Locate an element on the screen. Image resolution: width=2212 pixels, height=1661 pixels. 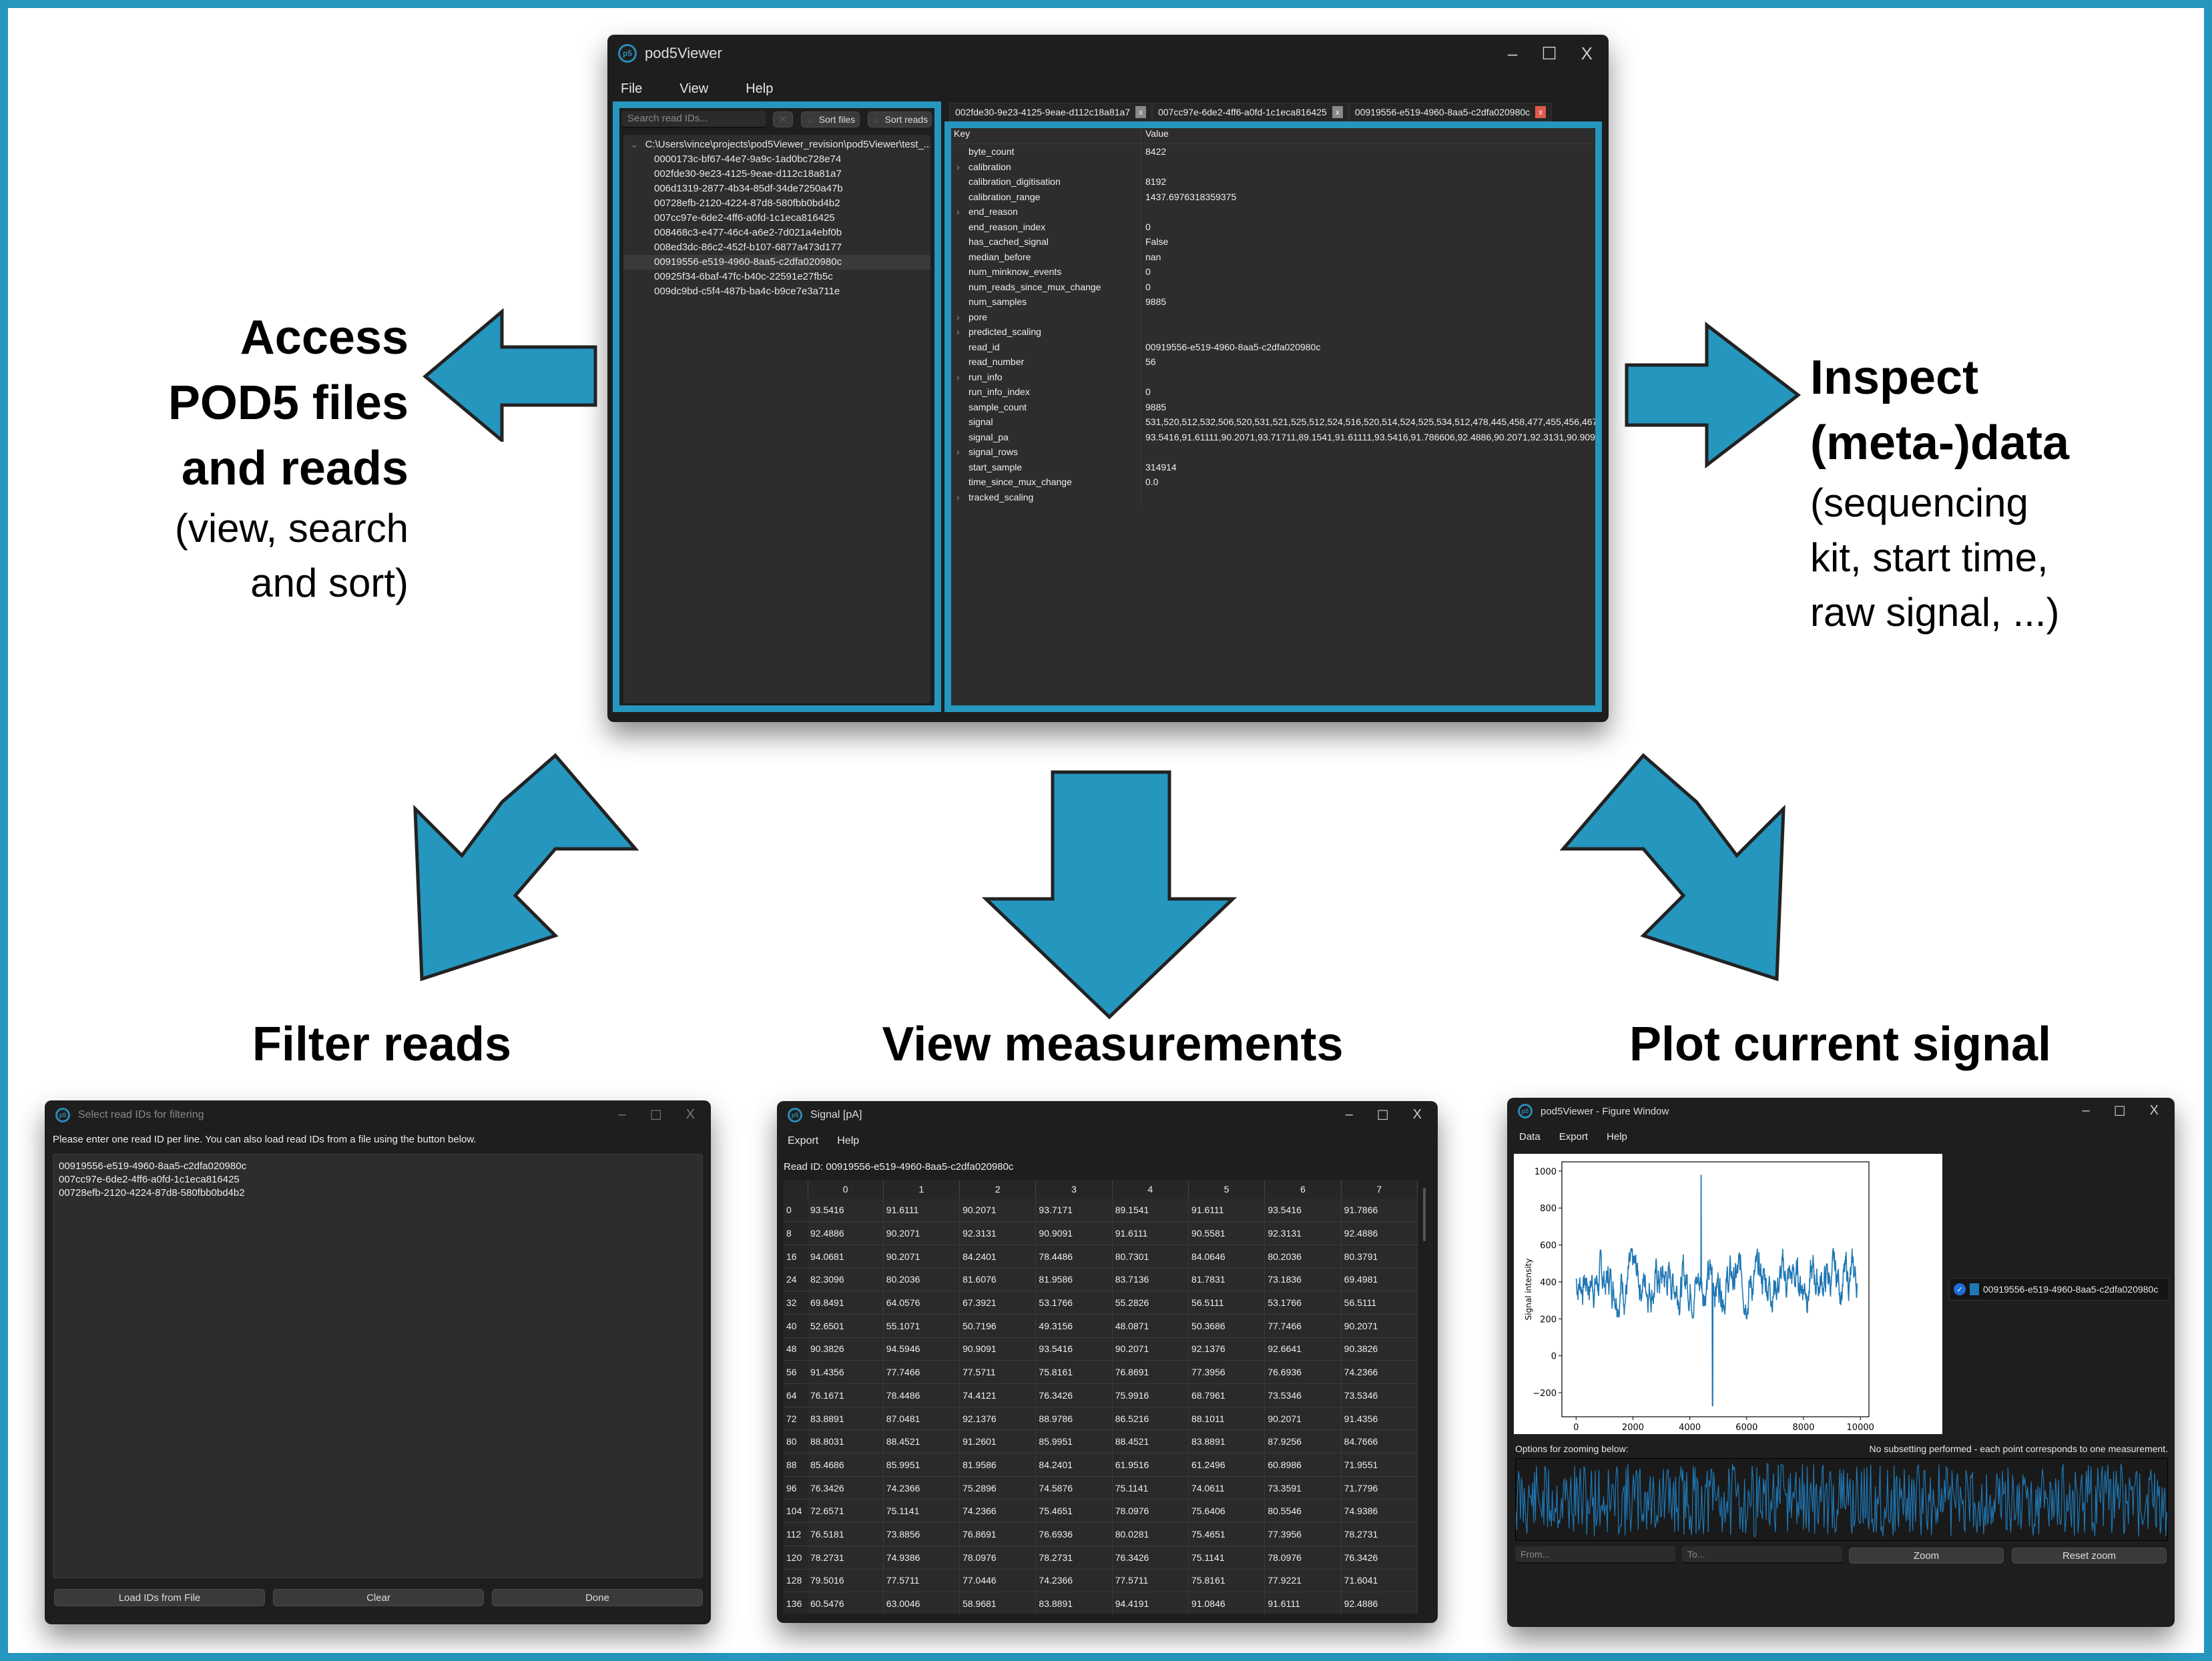
table-cell: 88.9786 is located at coordinates (1074, 1419).